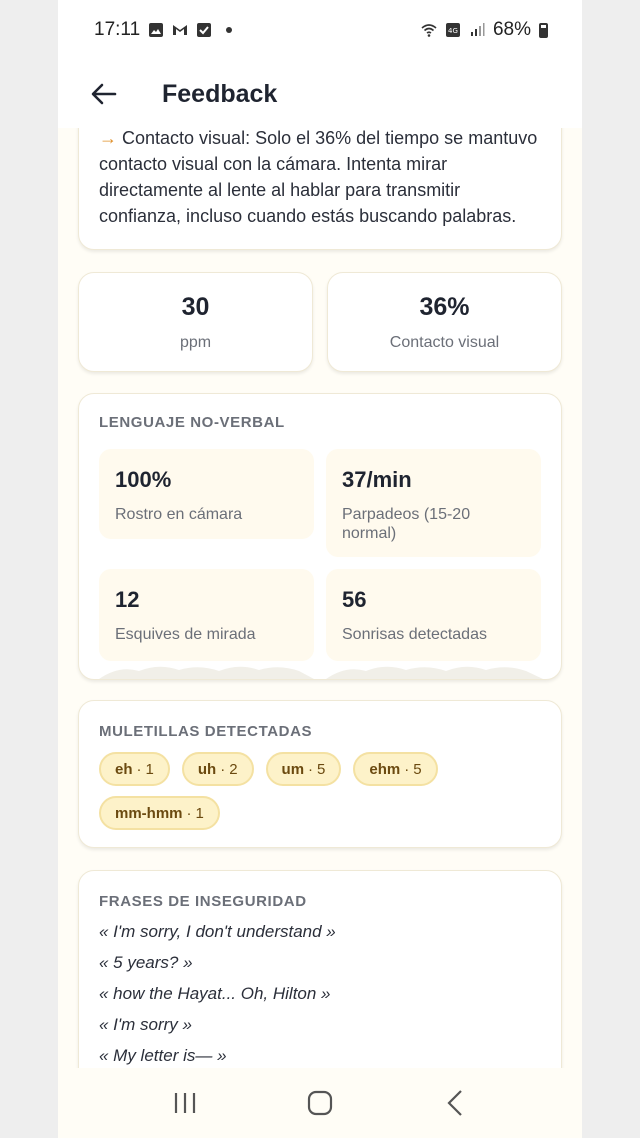 The height and width of the screenshot is (1138, 640). What do you see at coordinates (206, 494) in the screenshot?
I see `nonverbal-tile: 100% Rostro en cámara` at bounding box center [206, 494].